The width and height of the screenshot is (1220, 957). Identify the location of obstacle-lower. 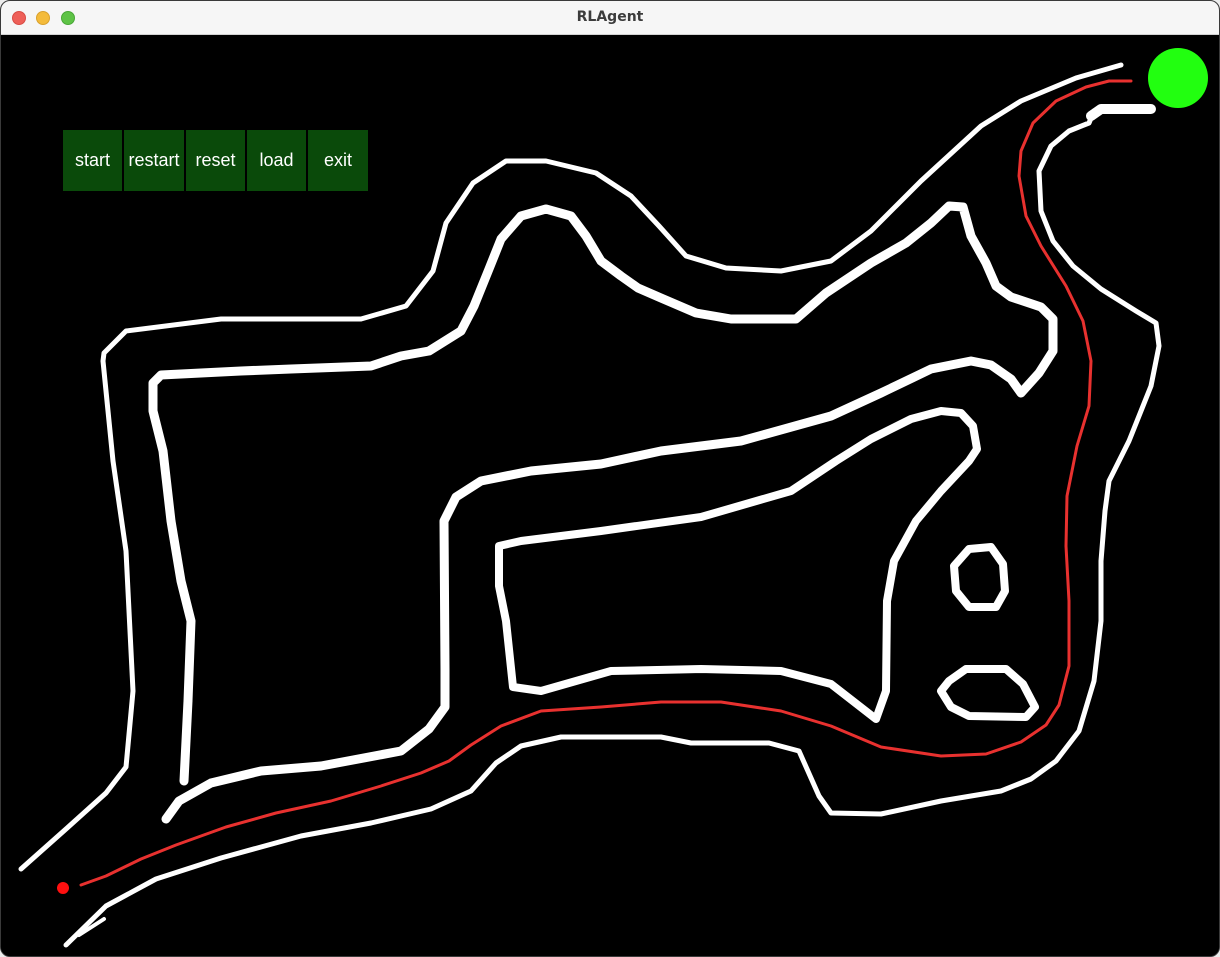
(988, 693).